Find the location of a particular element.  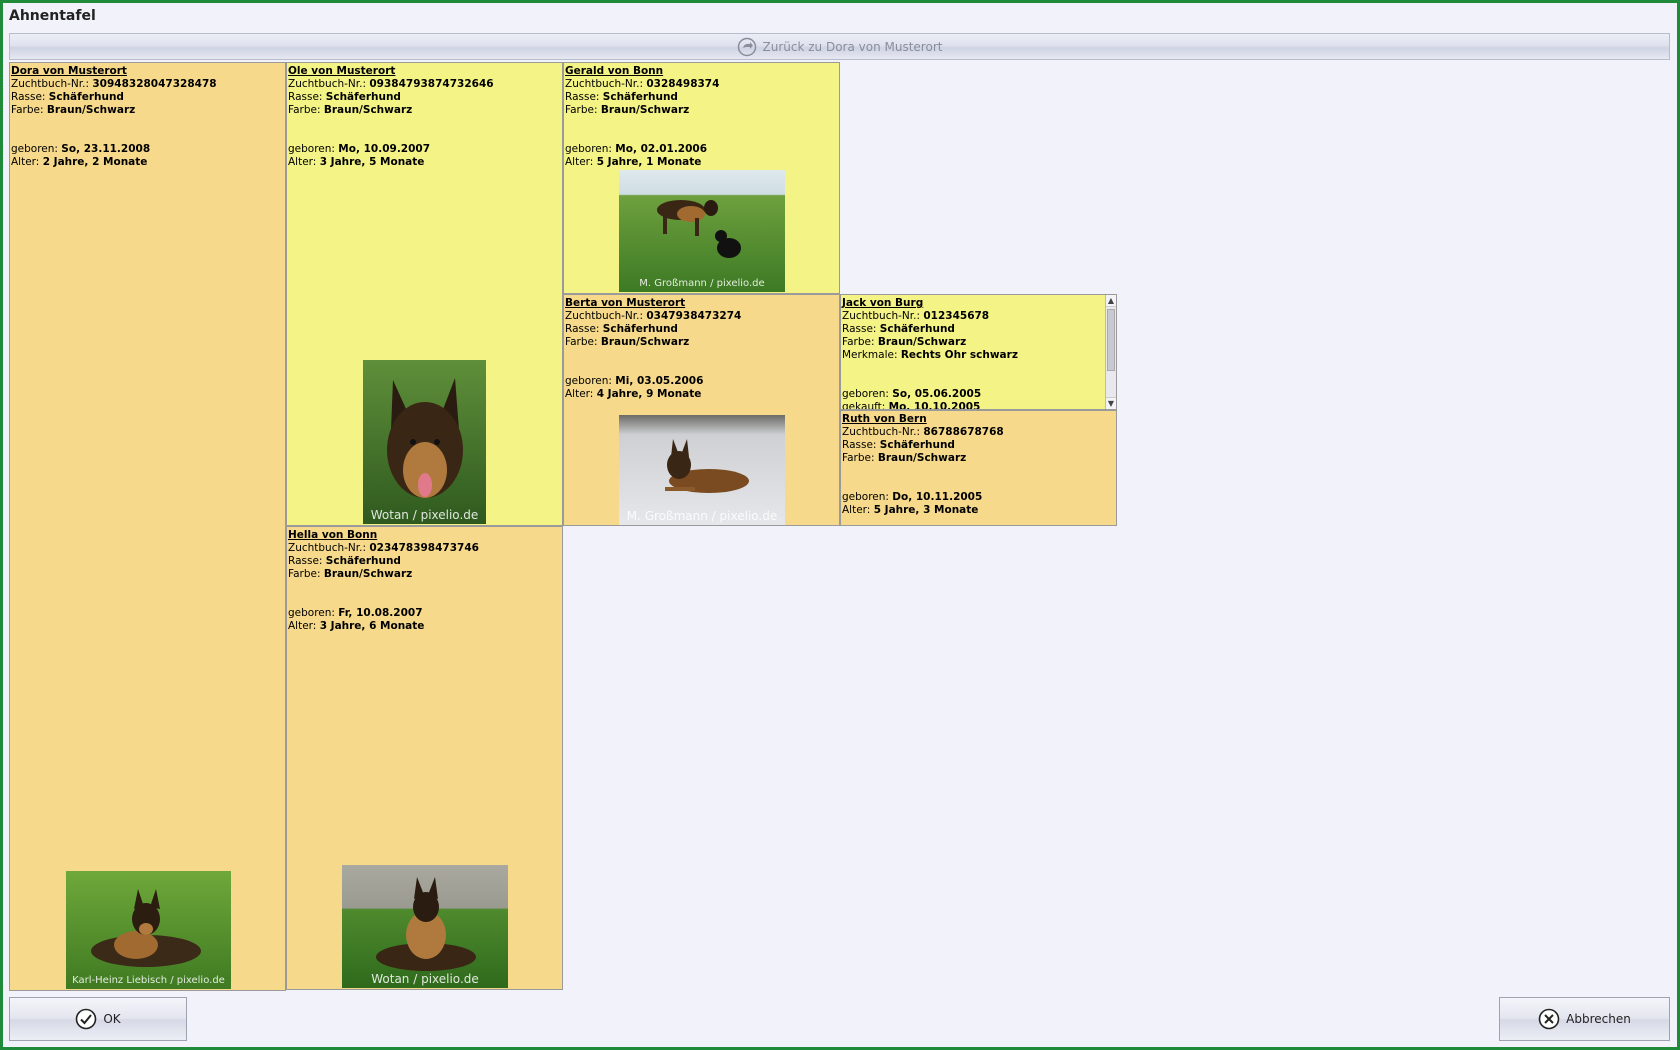

alter-value: 2 Jahre, 2 Monate is located at coordinates (95, 162).